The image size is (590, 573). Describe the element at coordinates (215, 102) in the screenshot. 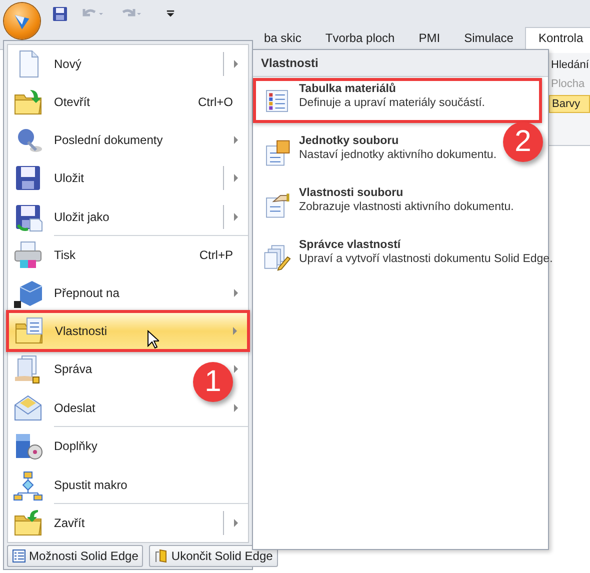

I see `shortcut-label: Ctrl+O` at that location.